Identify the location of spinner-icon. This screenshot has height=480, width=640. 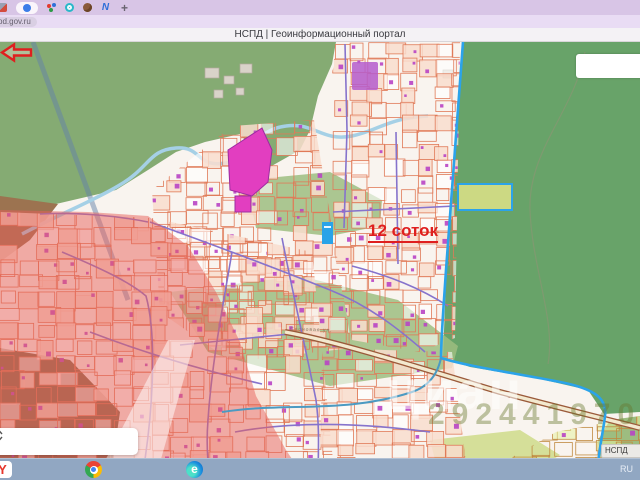
(2, 435).